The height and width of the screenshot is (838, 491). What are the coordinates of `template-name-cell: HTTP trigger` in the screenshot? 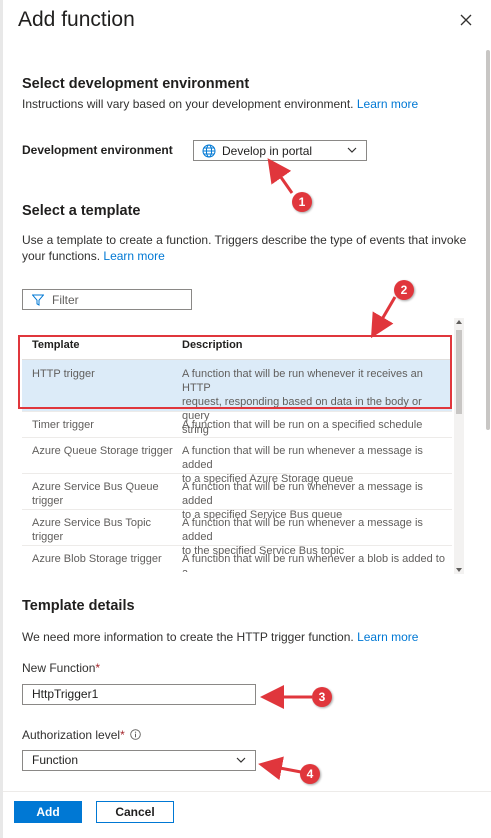 It's located at (102, 389).